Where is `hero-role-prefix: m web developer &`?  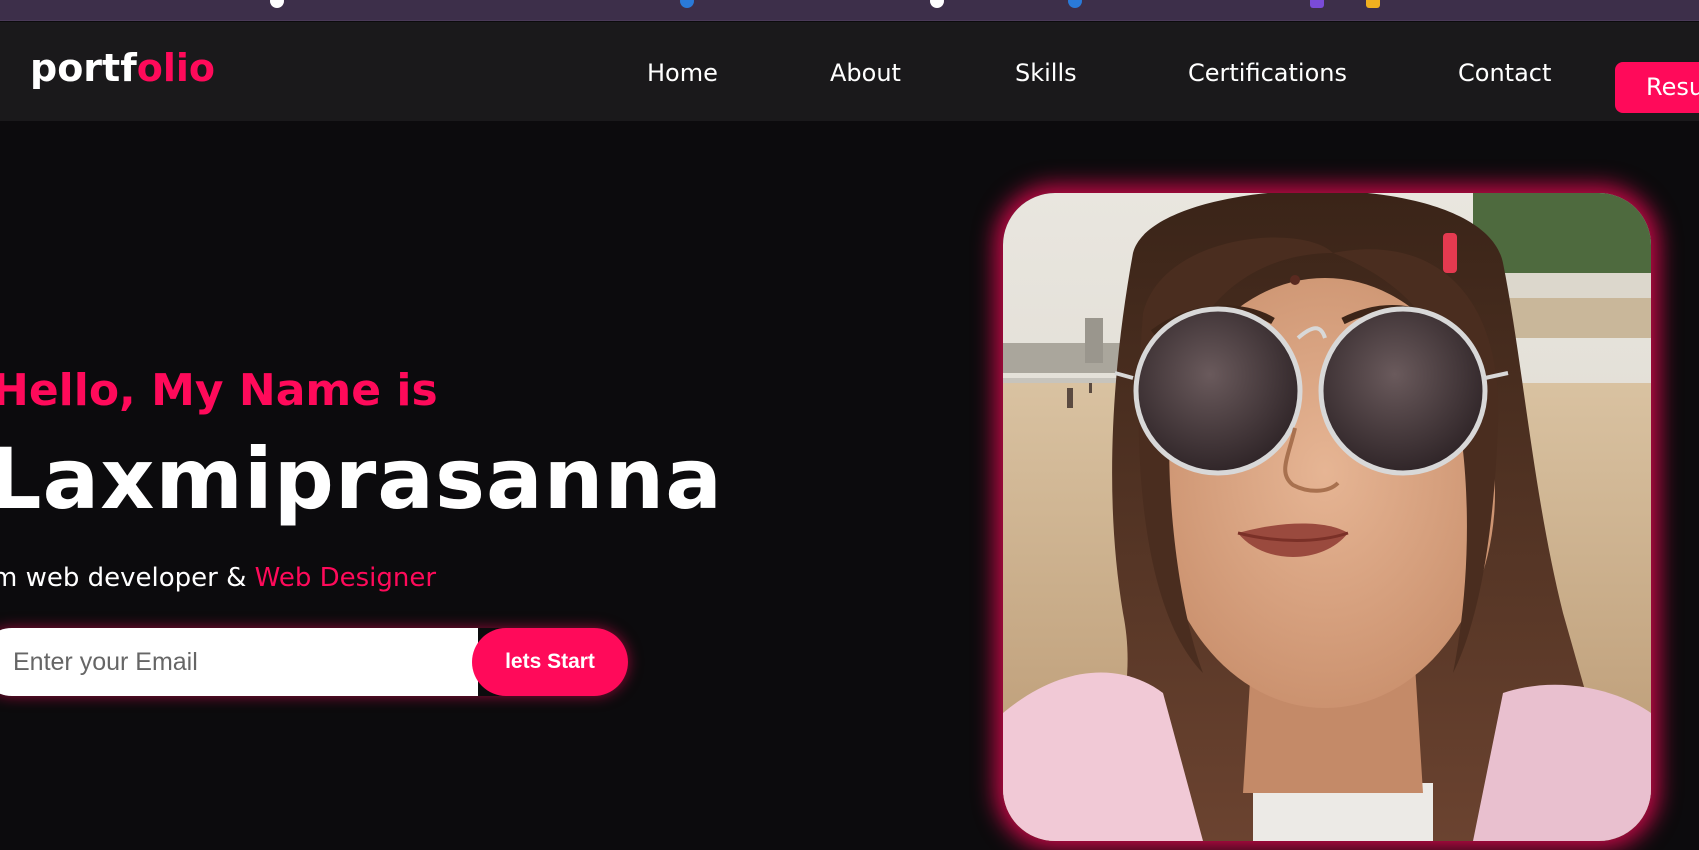
hero-role-prefix: m web developer & is located at coordinates (127, 578).